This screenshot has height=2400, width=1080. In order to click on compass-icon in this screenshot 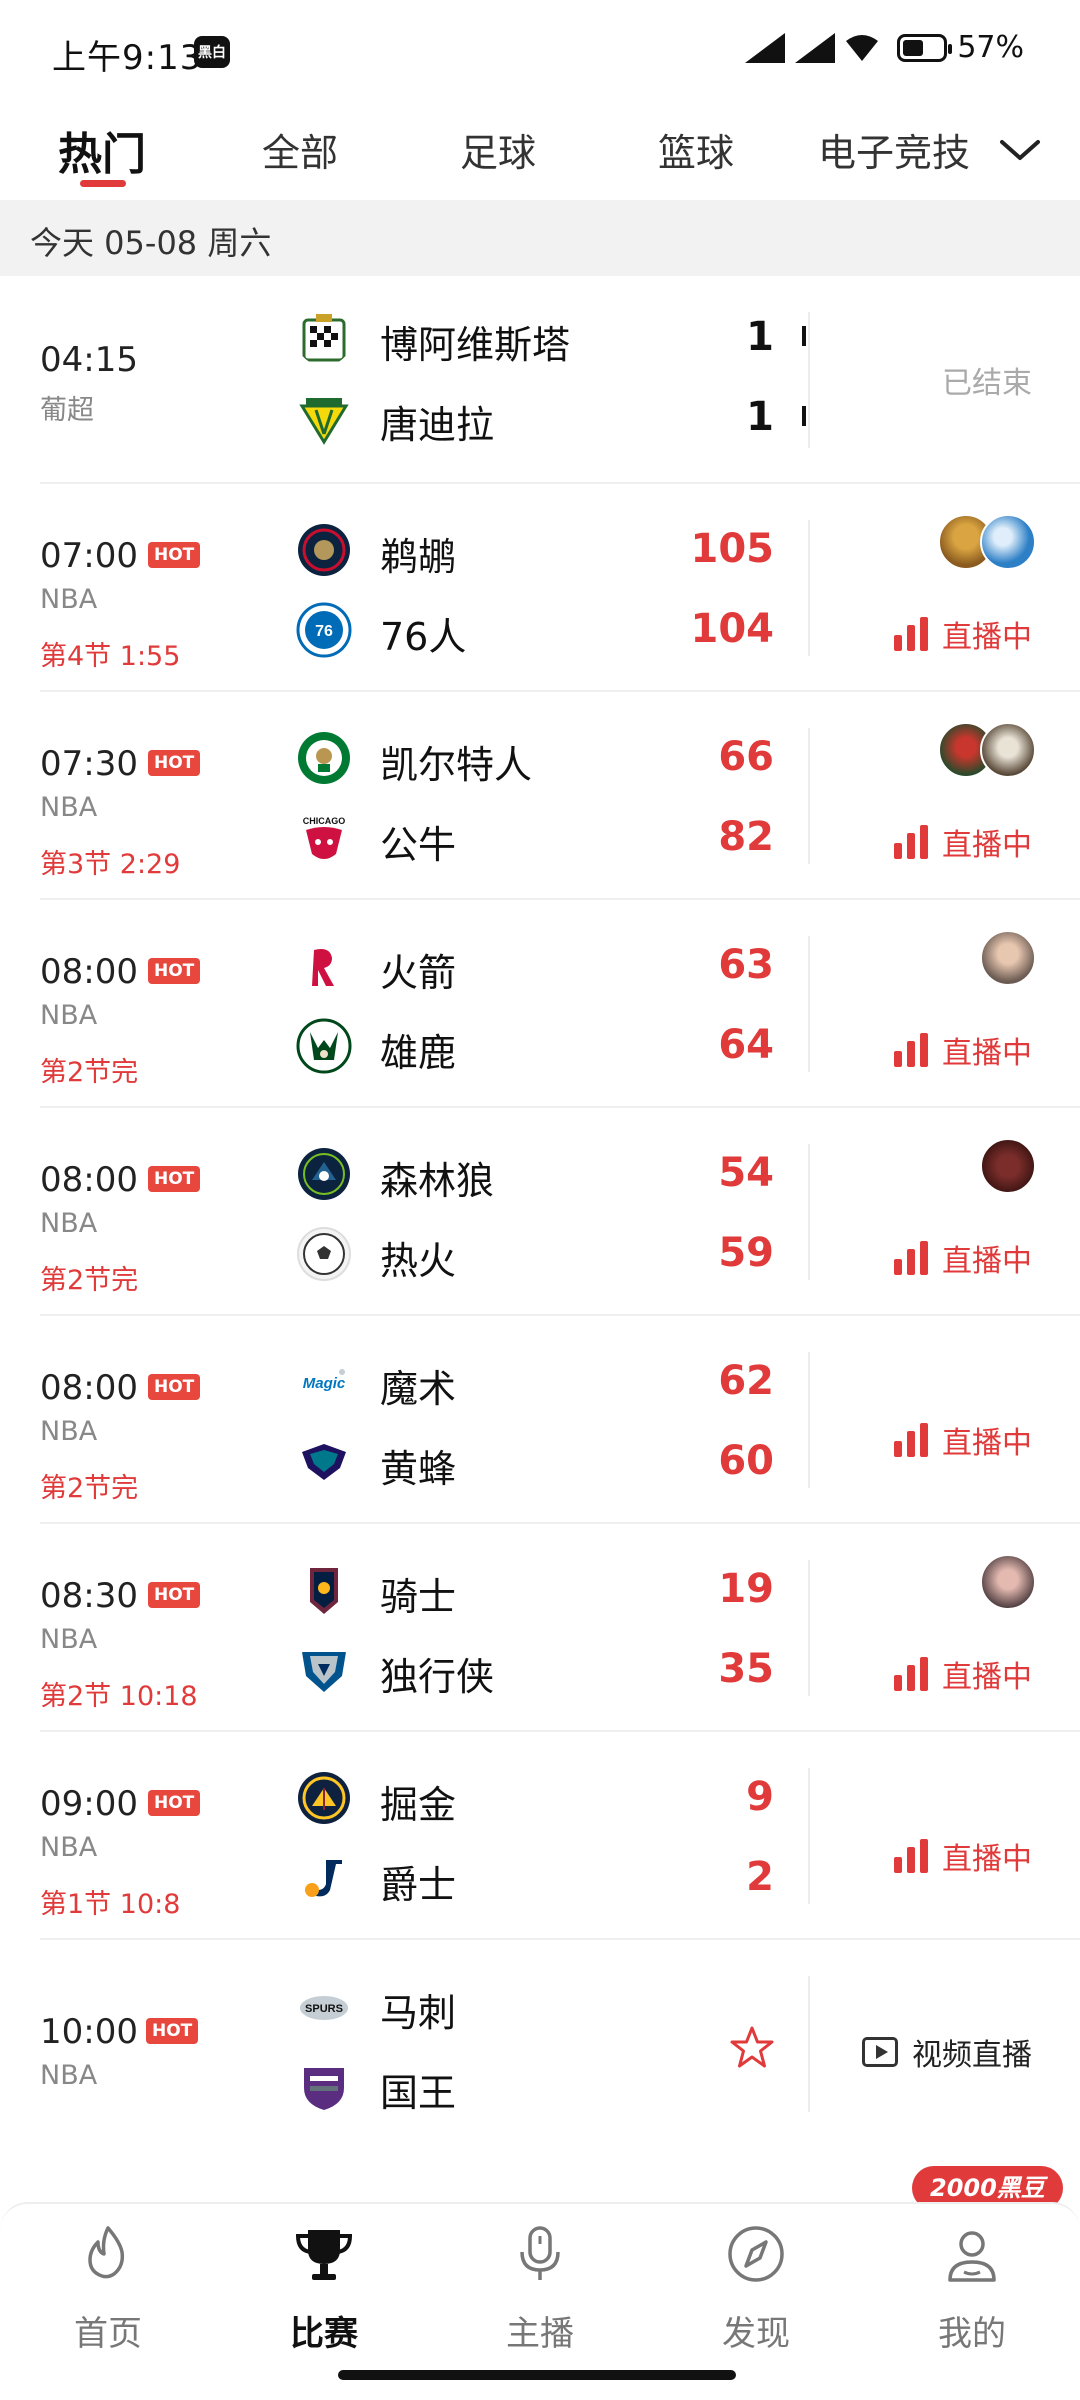, I will do `click(756, 2254)`.